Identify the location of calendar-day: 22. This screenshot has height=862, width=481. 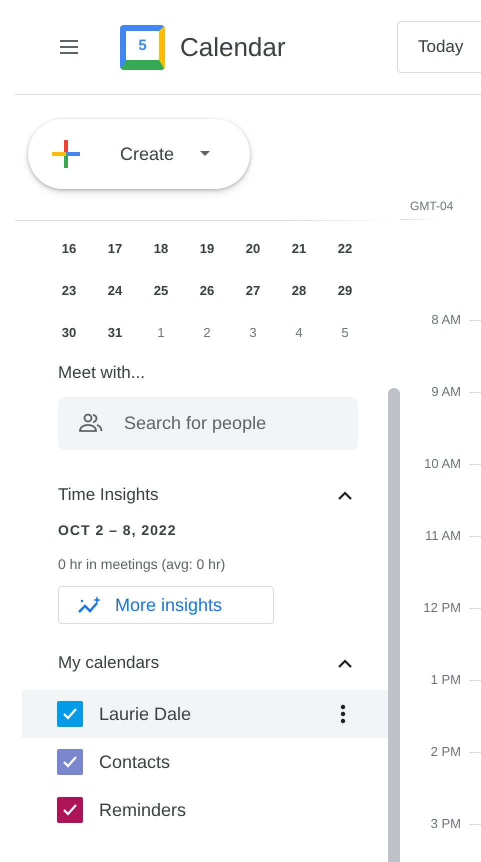
(345, 248).